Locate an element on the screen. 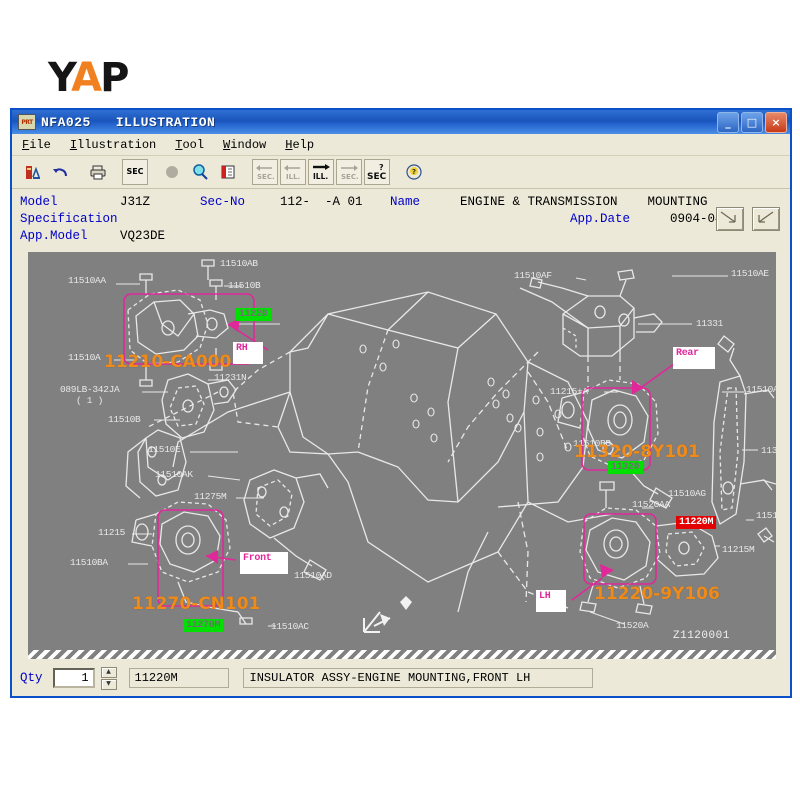 The width and height of the screenshot is (800, 800). part-label: 11510E is located at coordinates (164, 449).